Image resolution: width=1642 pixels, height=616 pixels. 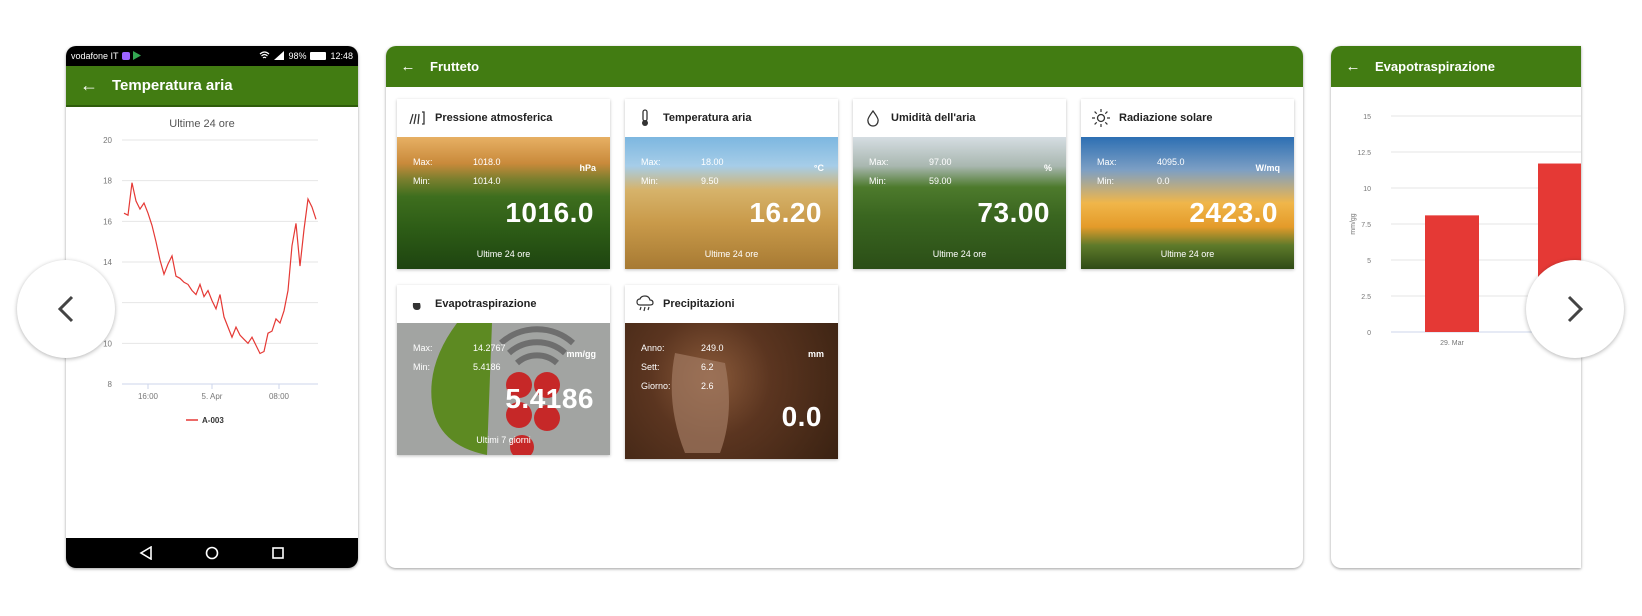 What do you see at coordinates (707, 386) in the screenshot?
I see `day-value: 2.6` at bounding box center [707, 386].